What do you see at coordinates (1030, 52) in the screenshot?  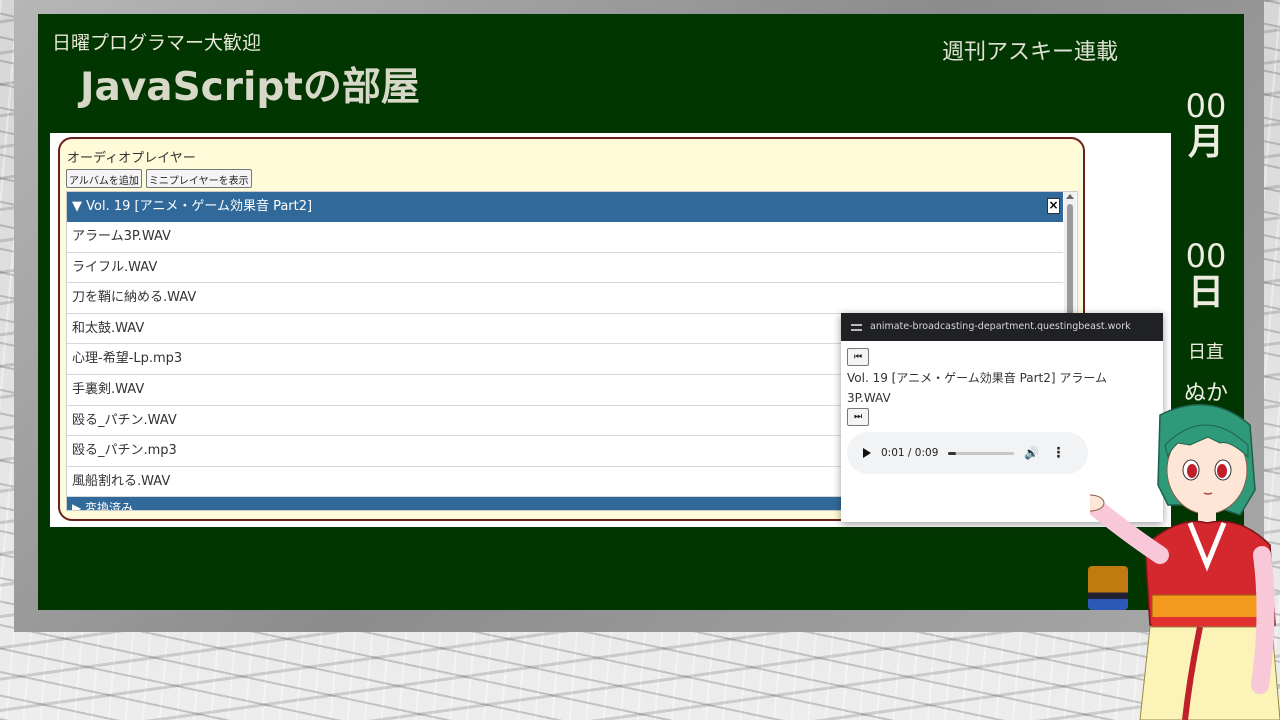 I see `board-right-title: 週刊アスキー連載` at bounding box center [1030, 52].